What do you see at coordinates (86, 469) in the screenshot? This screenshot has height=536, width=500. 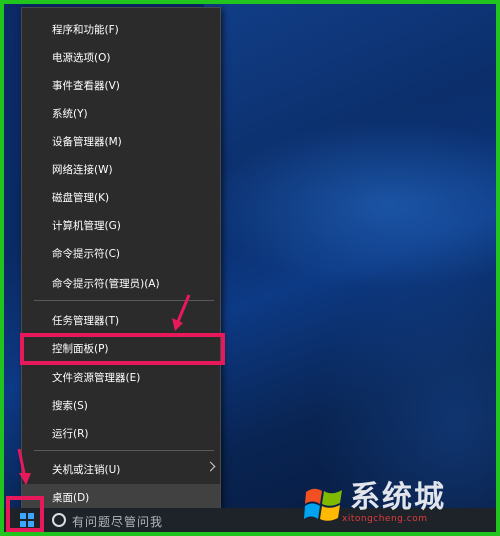 I see `menu-item-label: 关机或注销(U)` at bounding box center [86, 469].